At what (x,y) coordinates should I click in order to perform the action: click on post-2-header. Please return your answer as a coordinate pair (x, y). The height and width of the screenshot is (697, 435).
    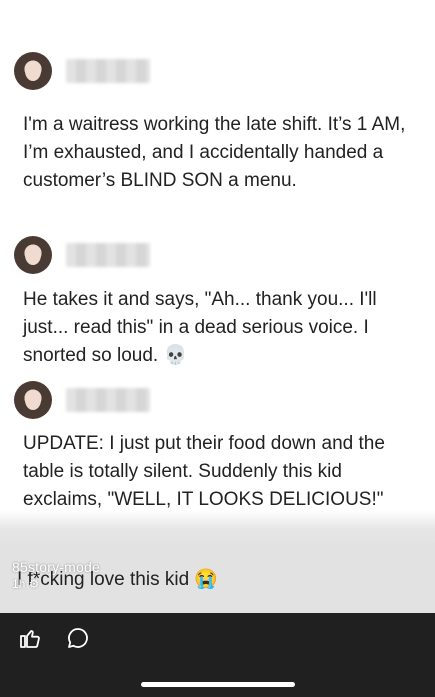
    Looking at the image, I should click on (82, 255).